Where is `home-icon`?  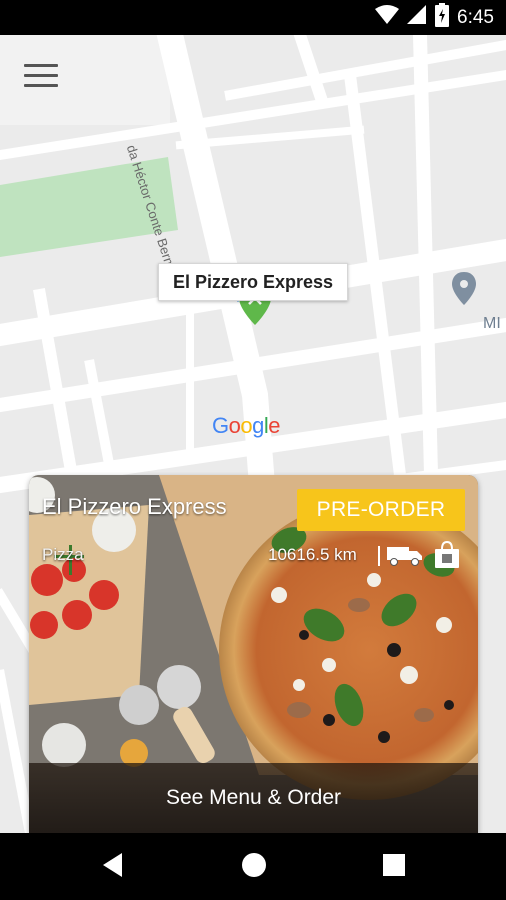
home-icon is located at coordinates (254, 867).